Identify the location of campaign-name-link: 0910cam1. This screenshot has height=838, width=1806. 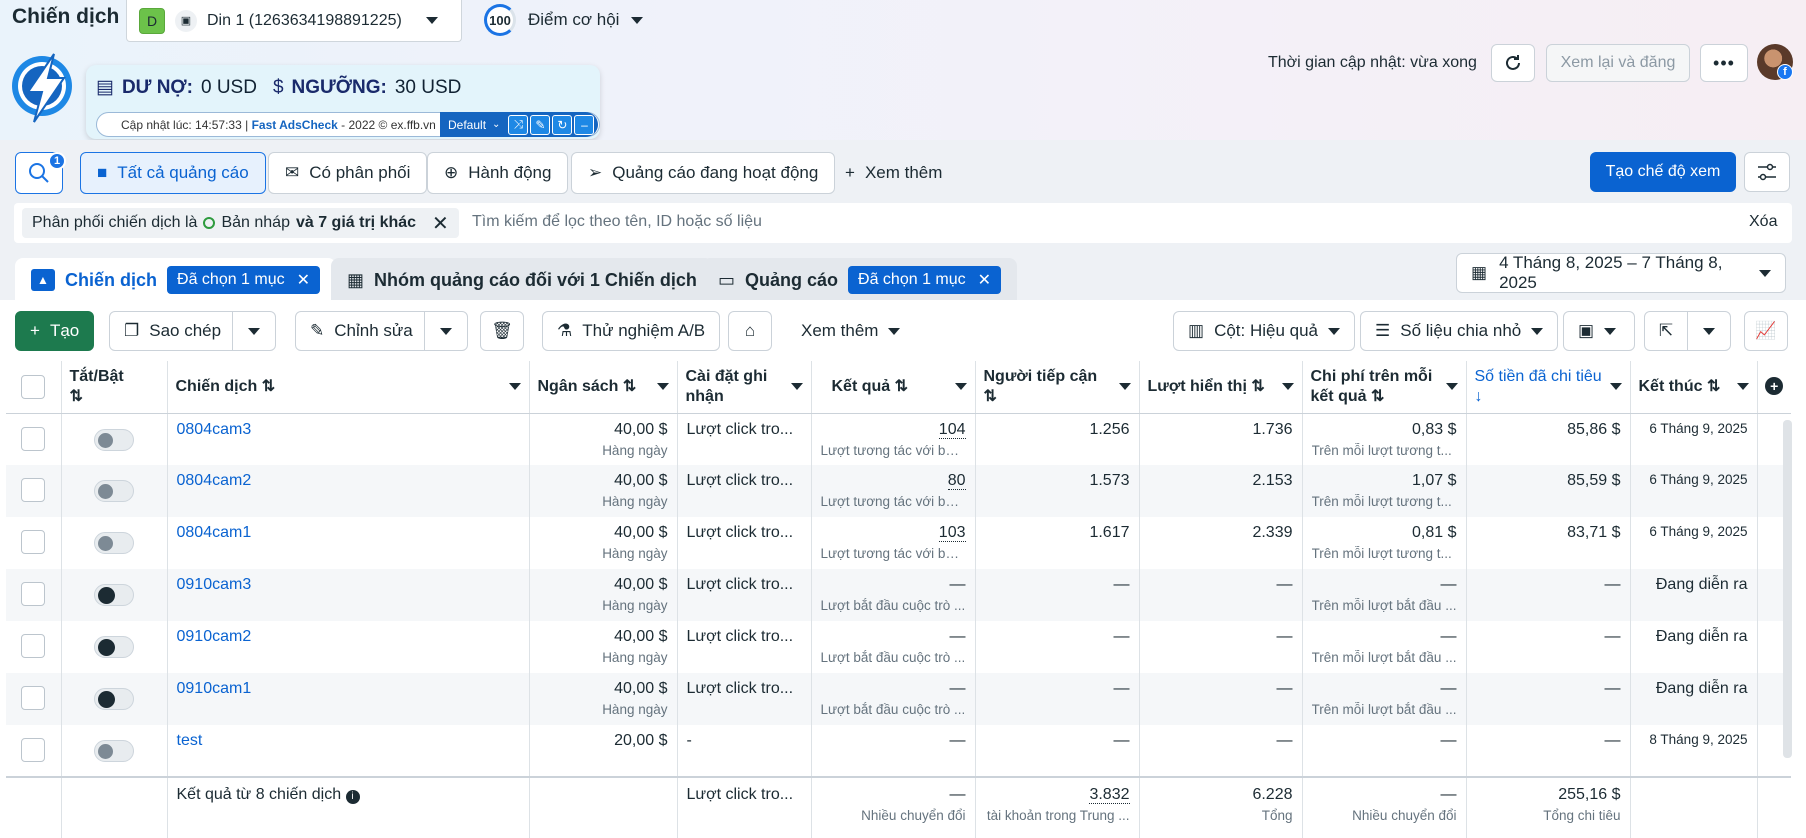
(214, 688).